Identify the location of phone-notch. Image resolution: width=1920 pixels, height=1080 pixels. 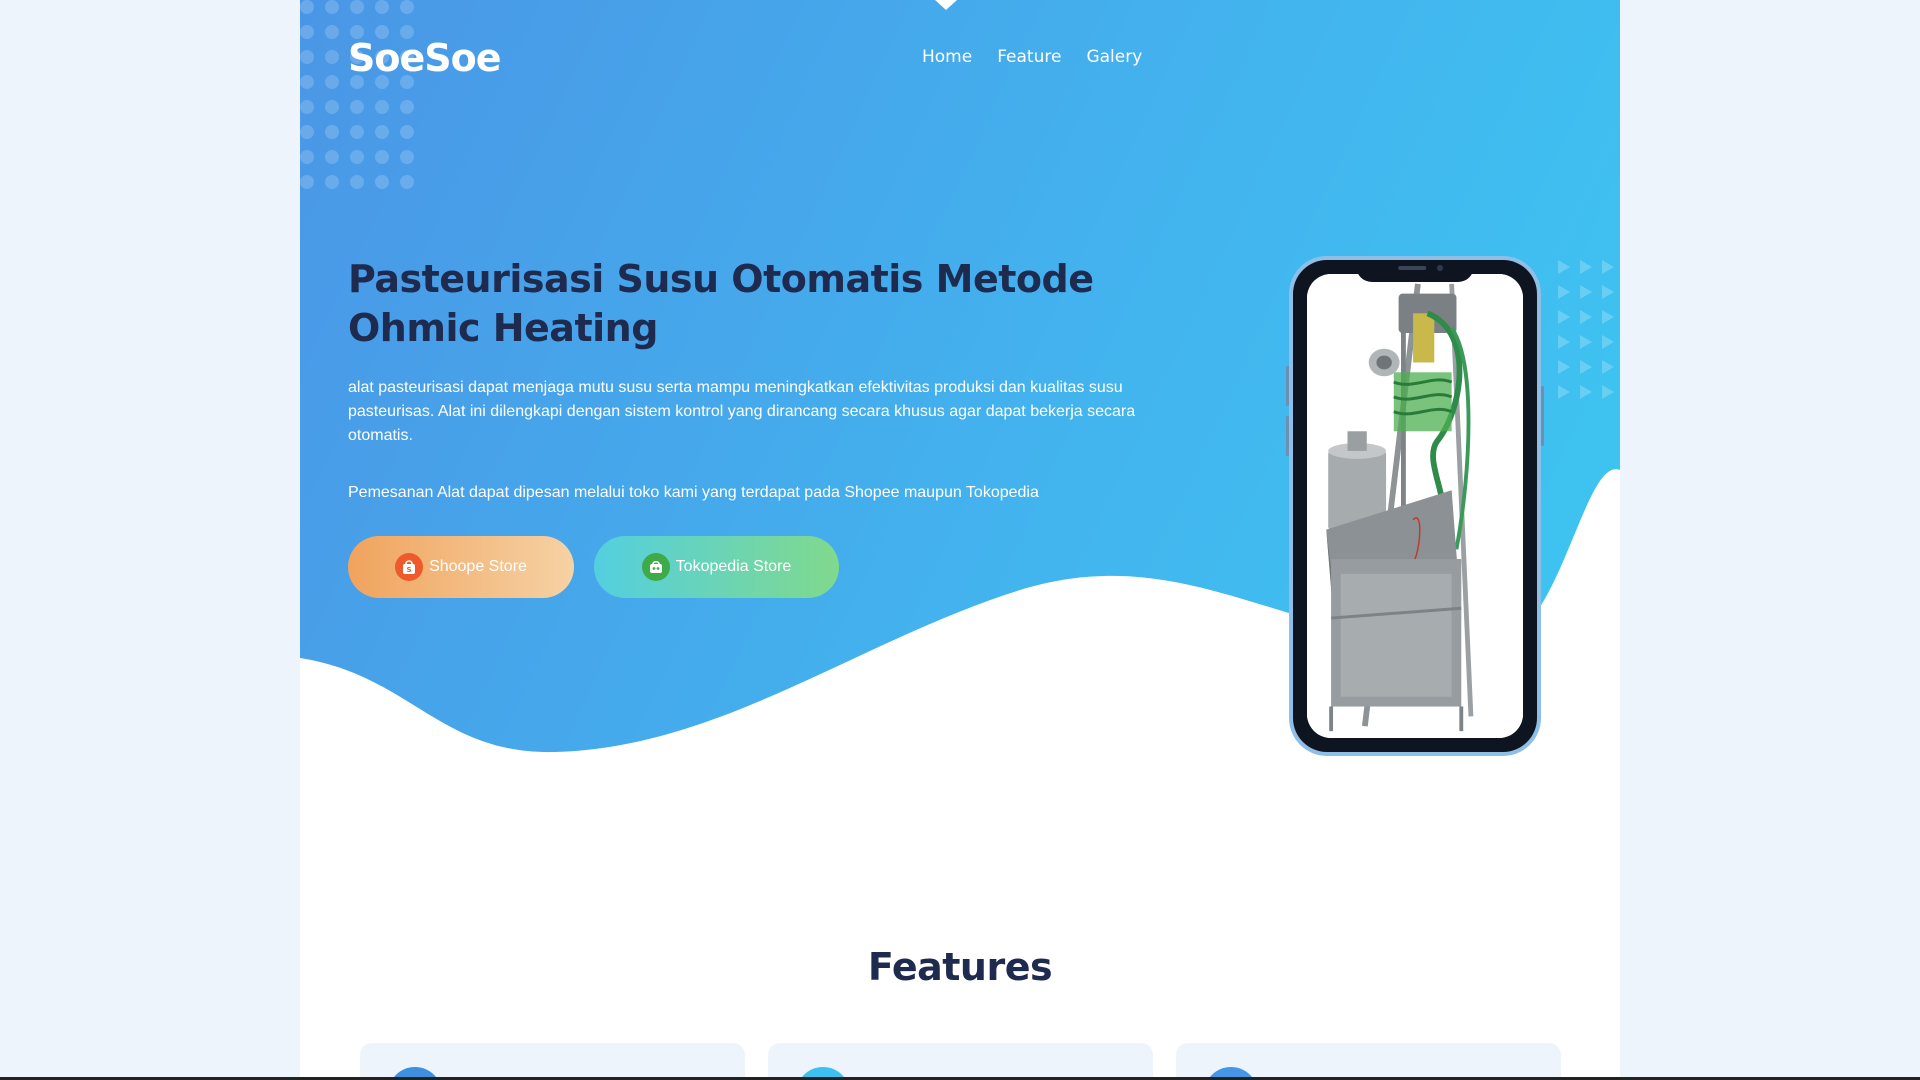
(1415, 271).